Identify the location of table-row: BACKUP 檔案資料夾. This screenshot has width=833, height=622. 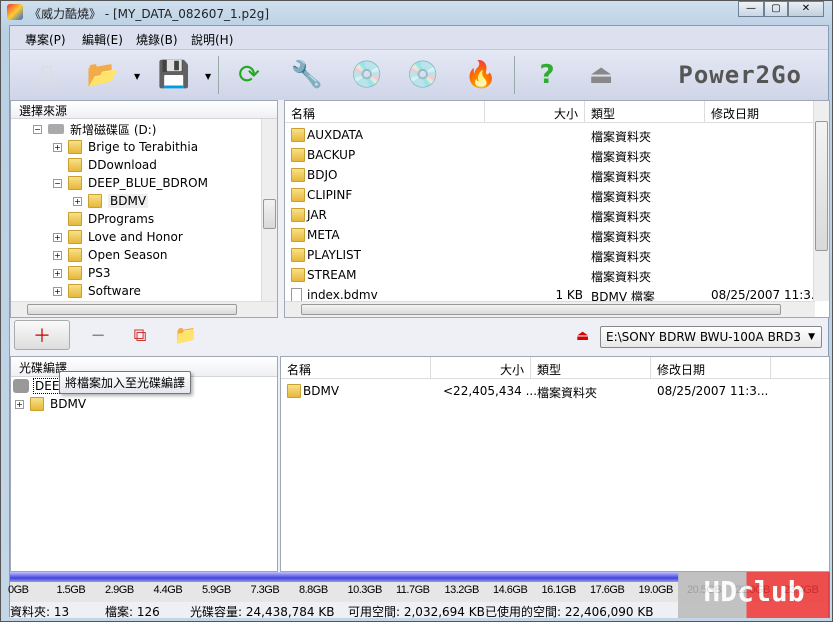
(557, 155).